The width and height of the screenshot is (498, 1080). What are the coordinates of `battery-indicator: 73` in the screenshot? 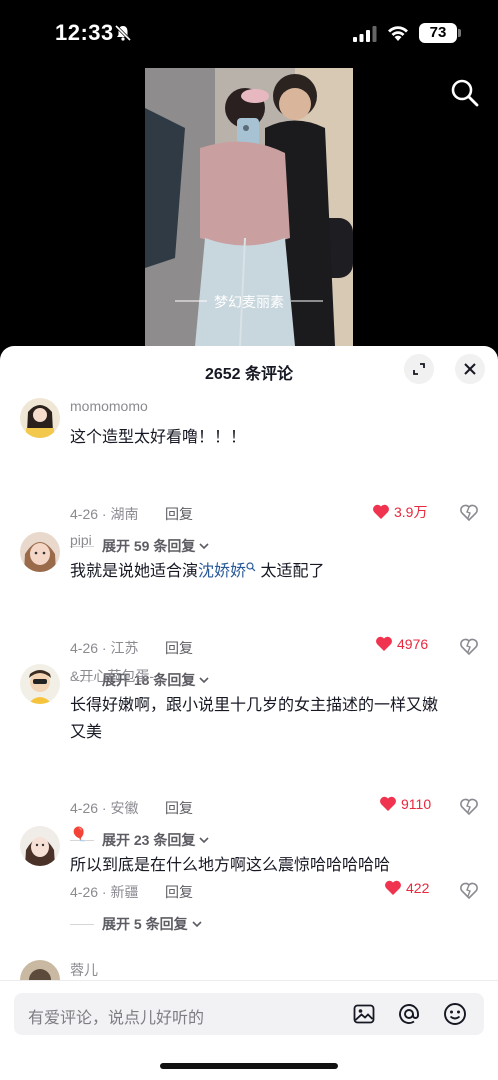 It's located at (438, 33).